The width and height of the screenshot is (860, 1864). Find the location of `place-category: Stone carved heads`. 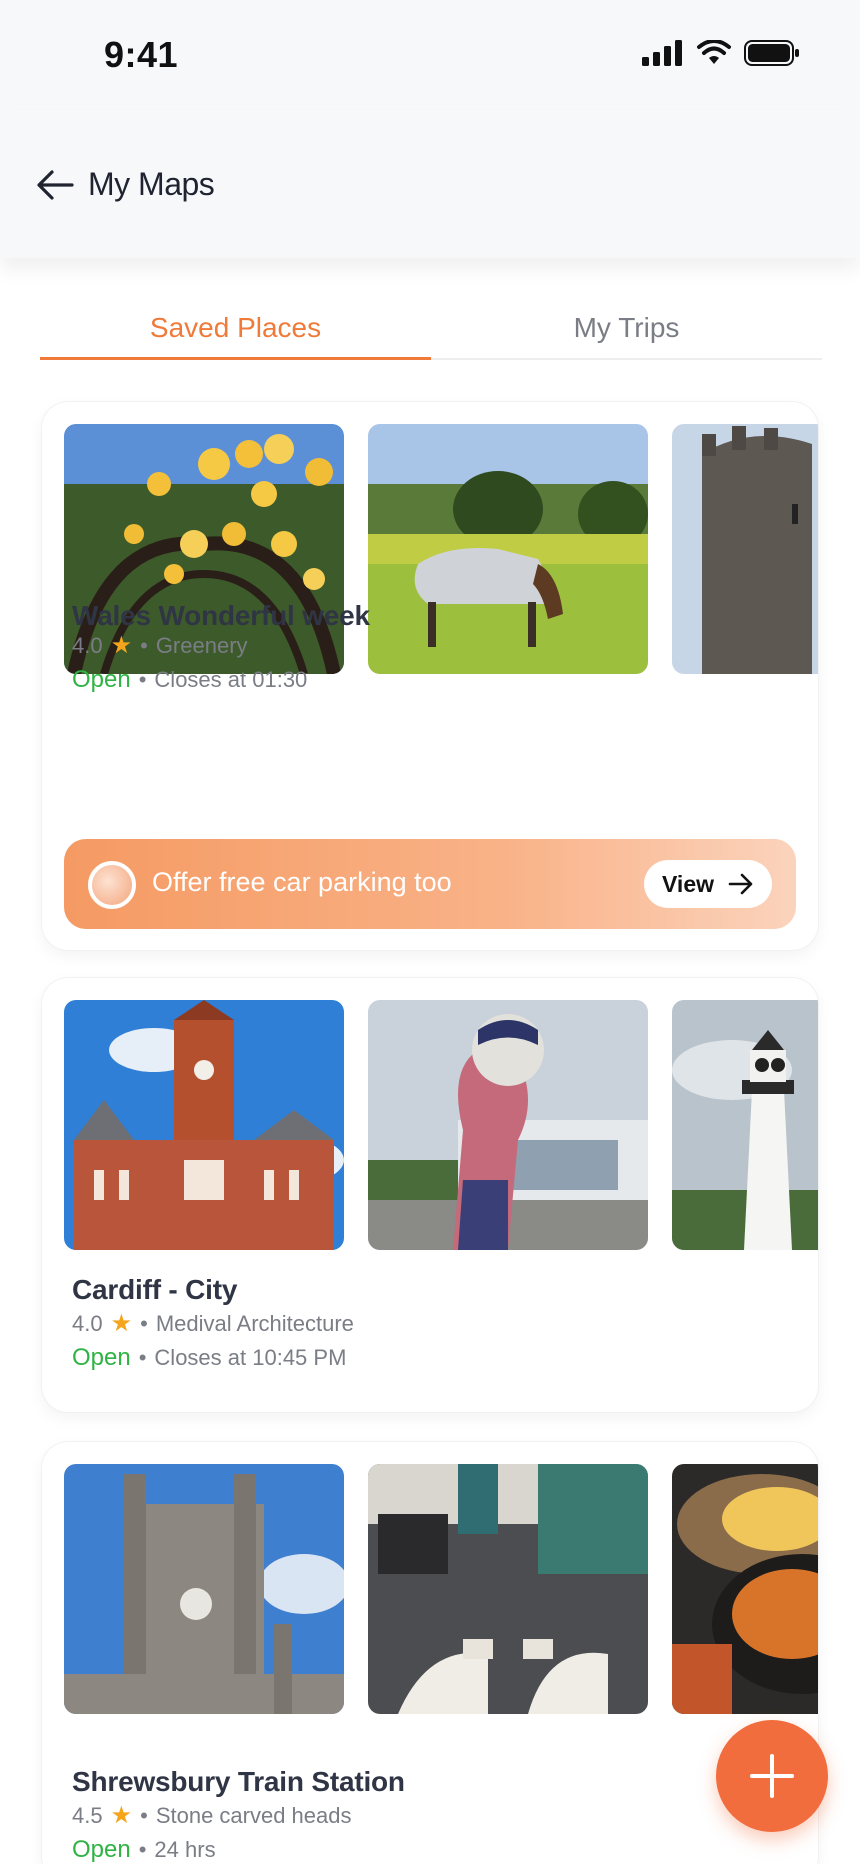

place-category: Stone carved heads is located at coordinates (253, 1815).